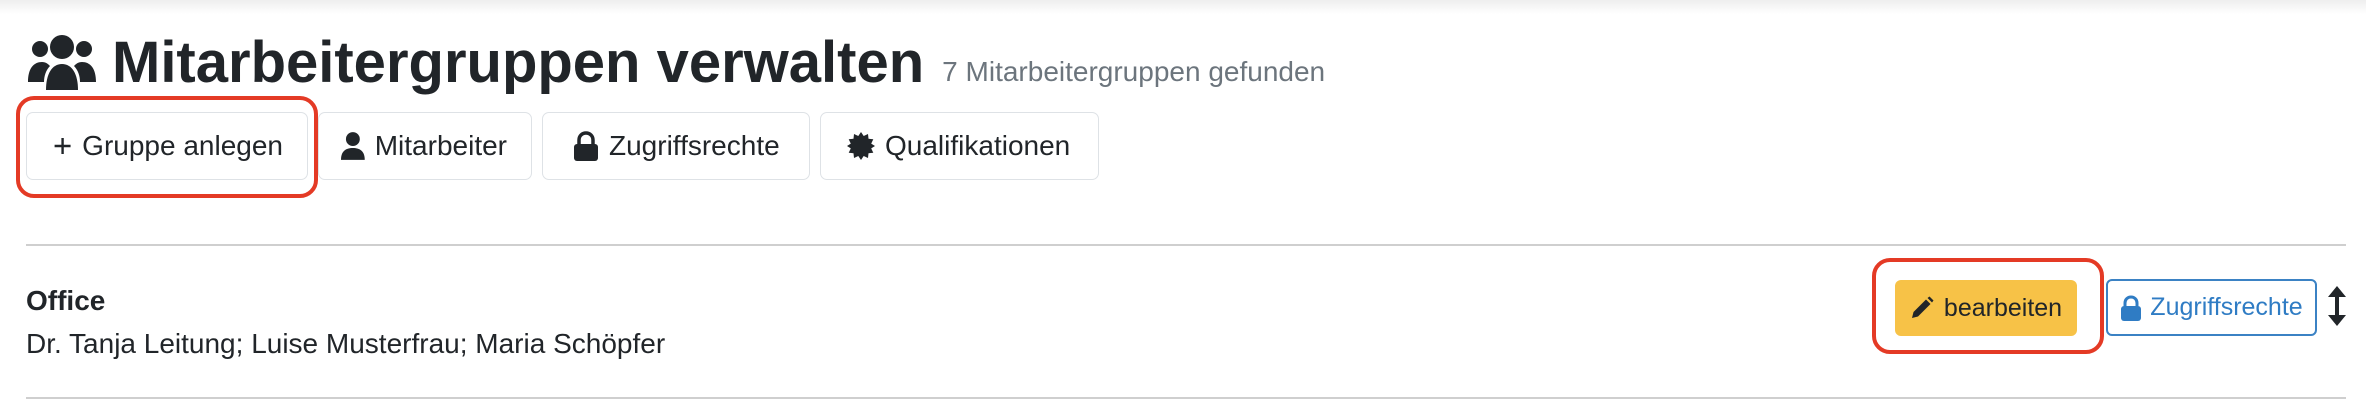 The image size is (2366, 414). What do you see at coordinates (1183, 7) in the screenshot?
I see `top-shadow` at bounding box center [1183, 7].